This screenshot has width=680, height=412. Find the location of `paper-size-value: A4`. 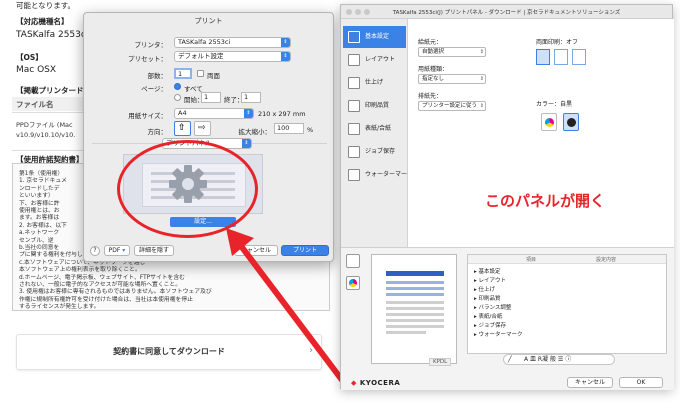

paper-size-value: A4 is located at coordinates (182, 113).